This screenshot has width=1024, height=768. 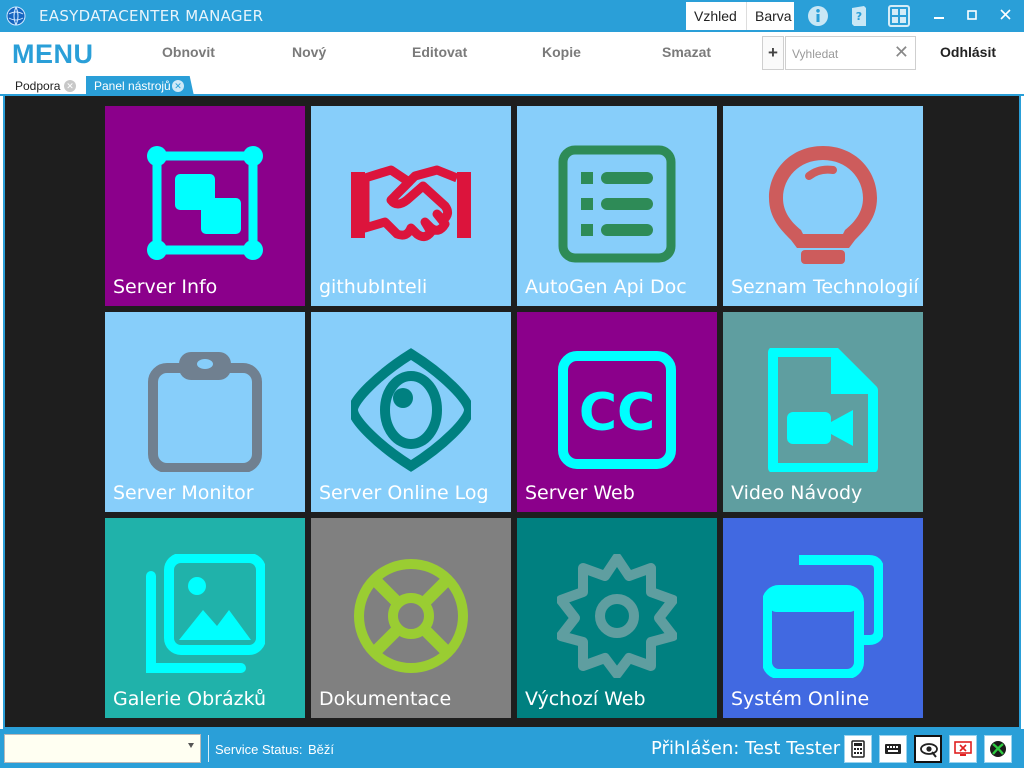 What do you see at coordinates (151, 16) in the screenshot?
I see `app-title: EASYDATACENTER MANAGER` at bounding box center [151, 16].